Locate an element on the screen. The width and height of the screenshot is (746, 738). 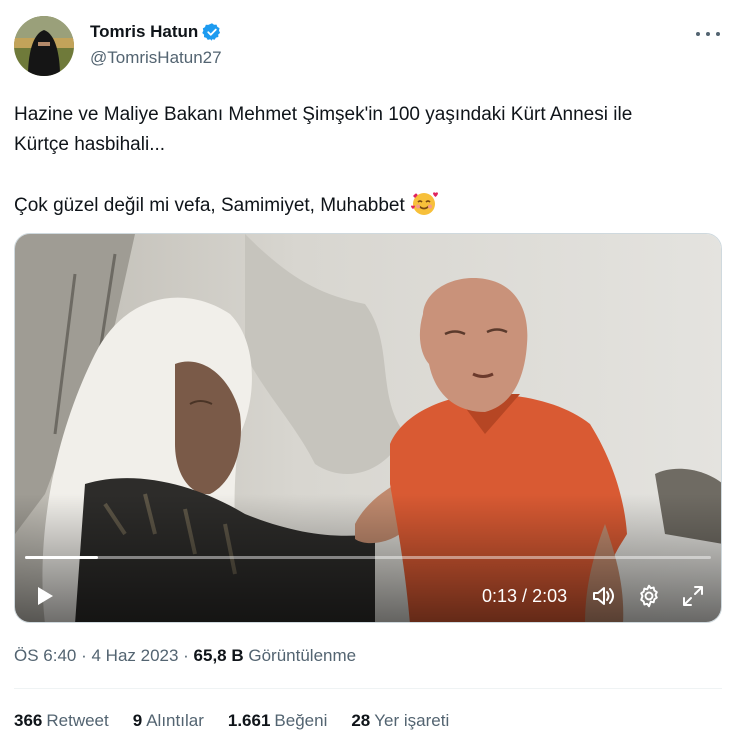
expand-icon is located at coordinates (693, 596).